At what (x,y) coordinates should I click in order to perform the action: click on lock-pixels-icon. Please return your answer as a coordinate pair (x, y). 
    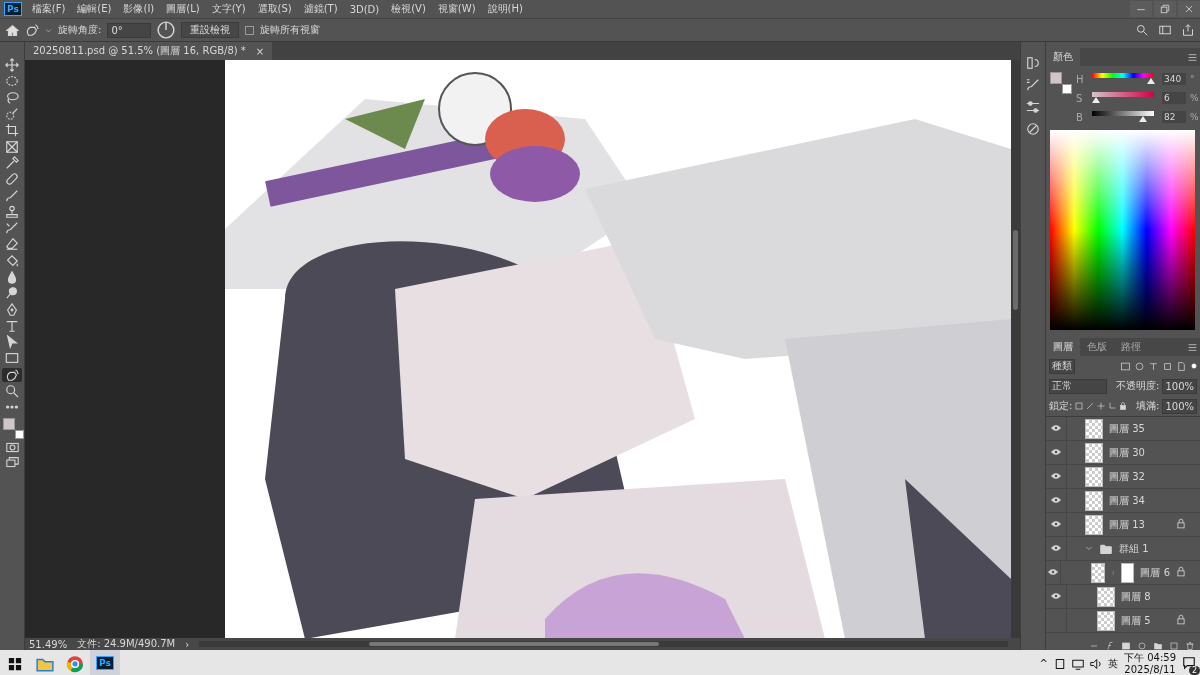
    Looking at the image, I should click on (1079, 406).